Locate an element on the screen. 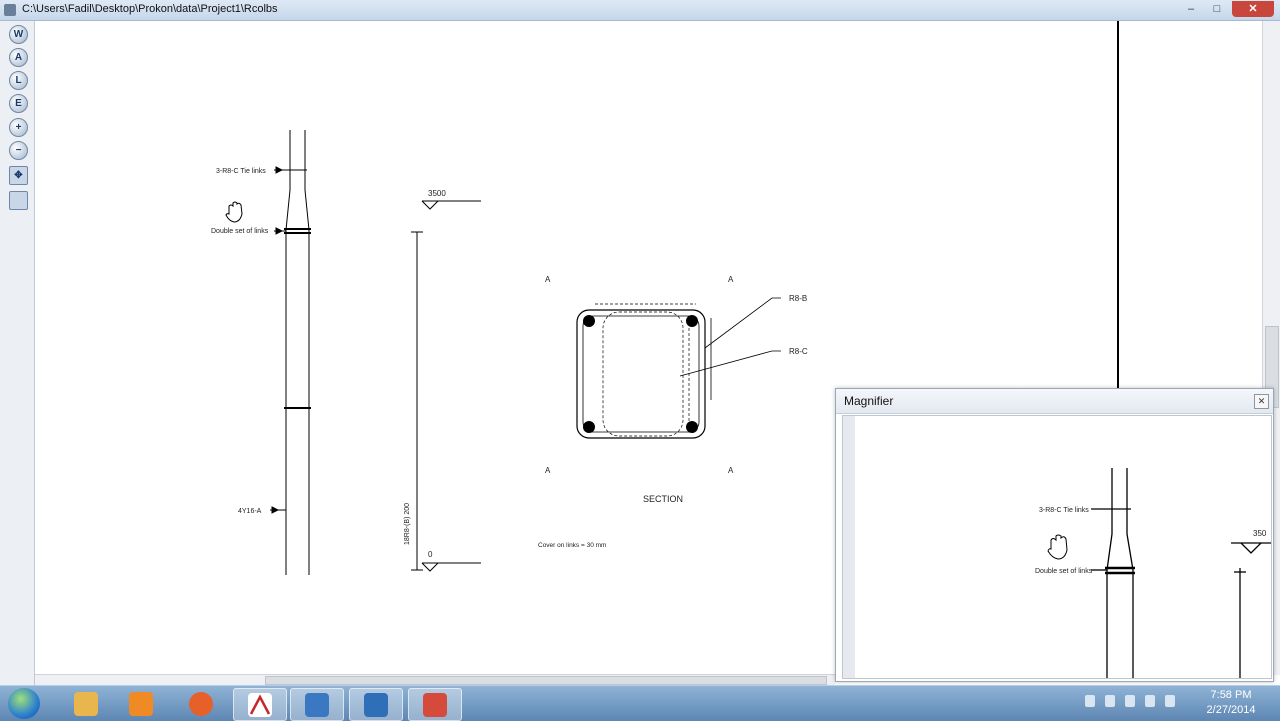  network-signal-icon is located at coordinates (1170, 701).